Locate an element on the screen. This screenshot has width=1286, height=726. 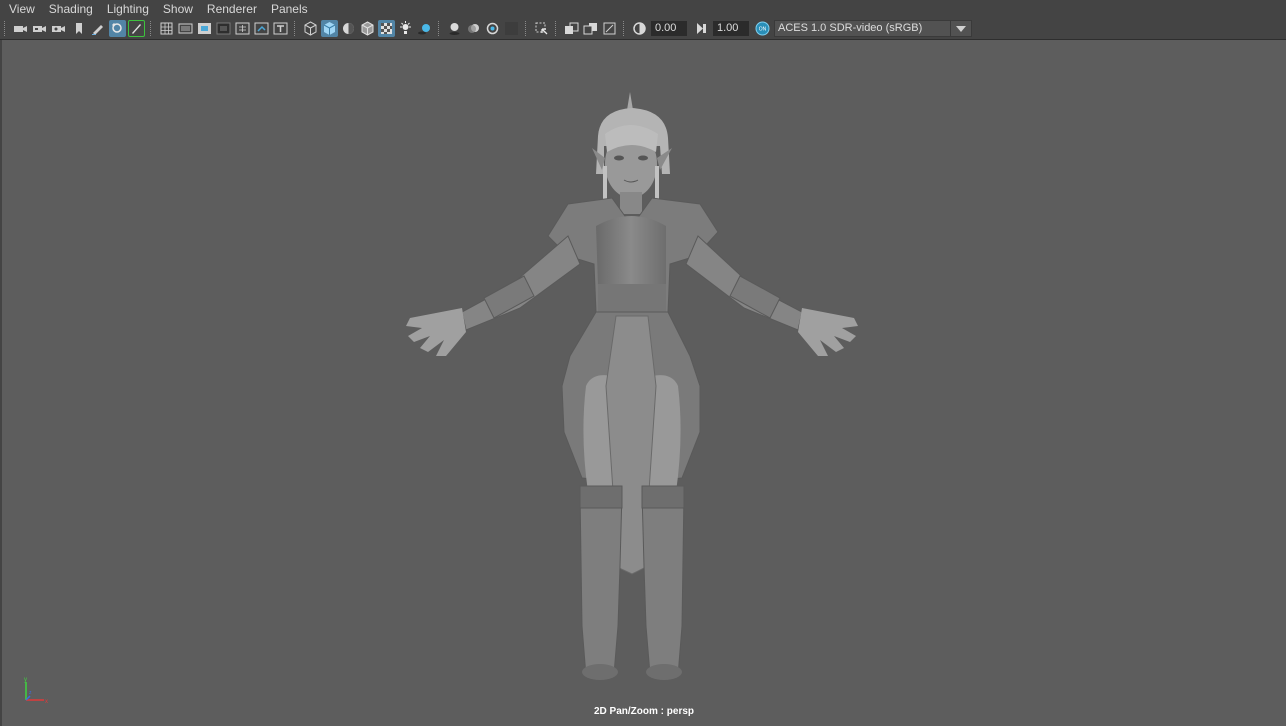
camera-label: 2D Pan/Zoom : persp is located at coordinates (643, 711).